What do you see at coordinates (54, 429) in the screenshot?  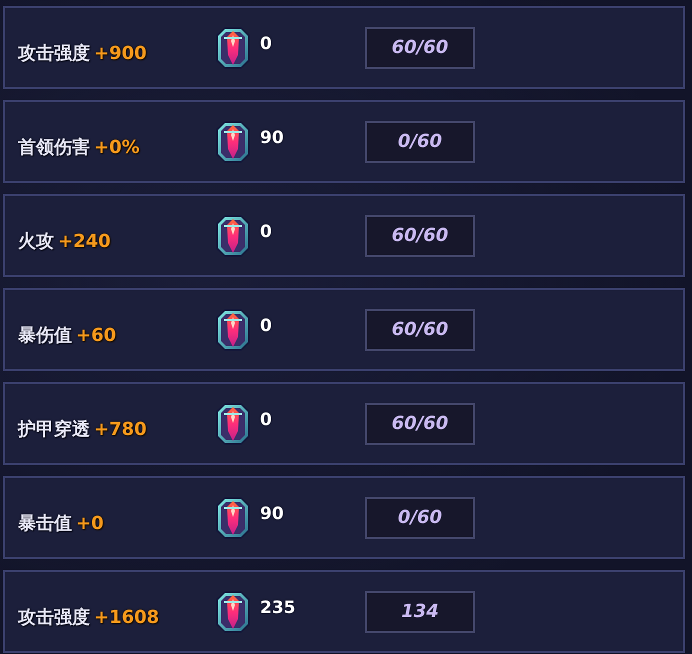 I see `stat-name: 护甲穿透` at bounding box center [54, 429].